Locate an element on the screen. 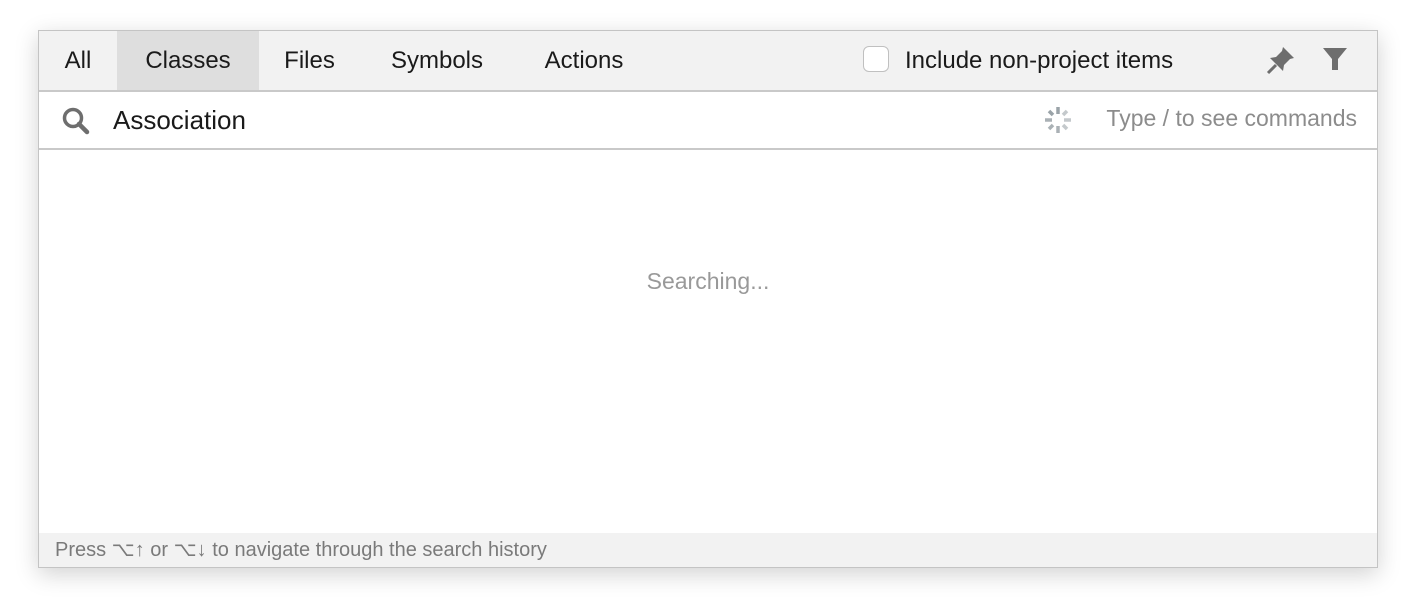  tab-actions: Actions is located at coordinates (584, 60).